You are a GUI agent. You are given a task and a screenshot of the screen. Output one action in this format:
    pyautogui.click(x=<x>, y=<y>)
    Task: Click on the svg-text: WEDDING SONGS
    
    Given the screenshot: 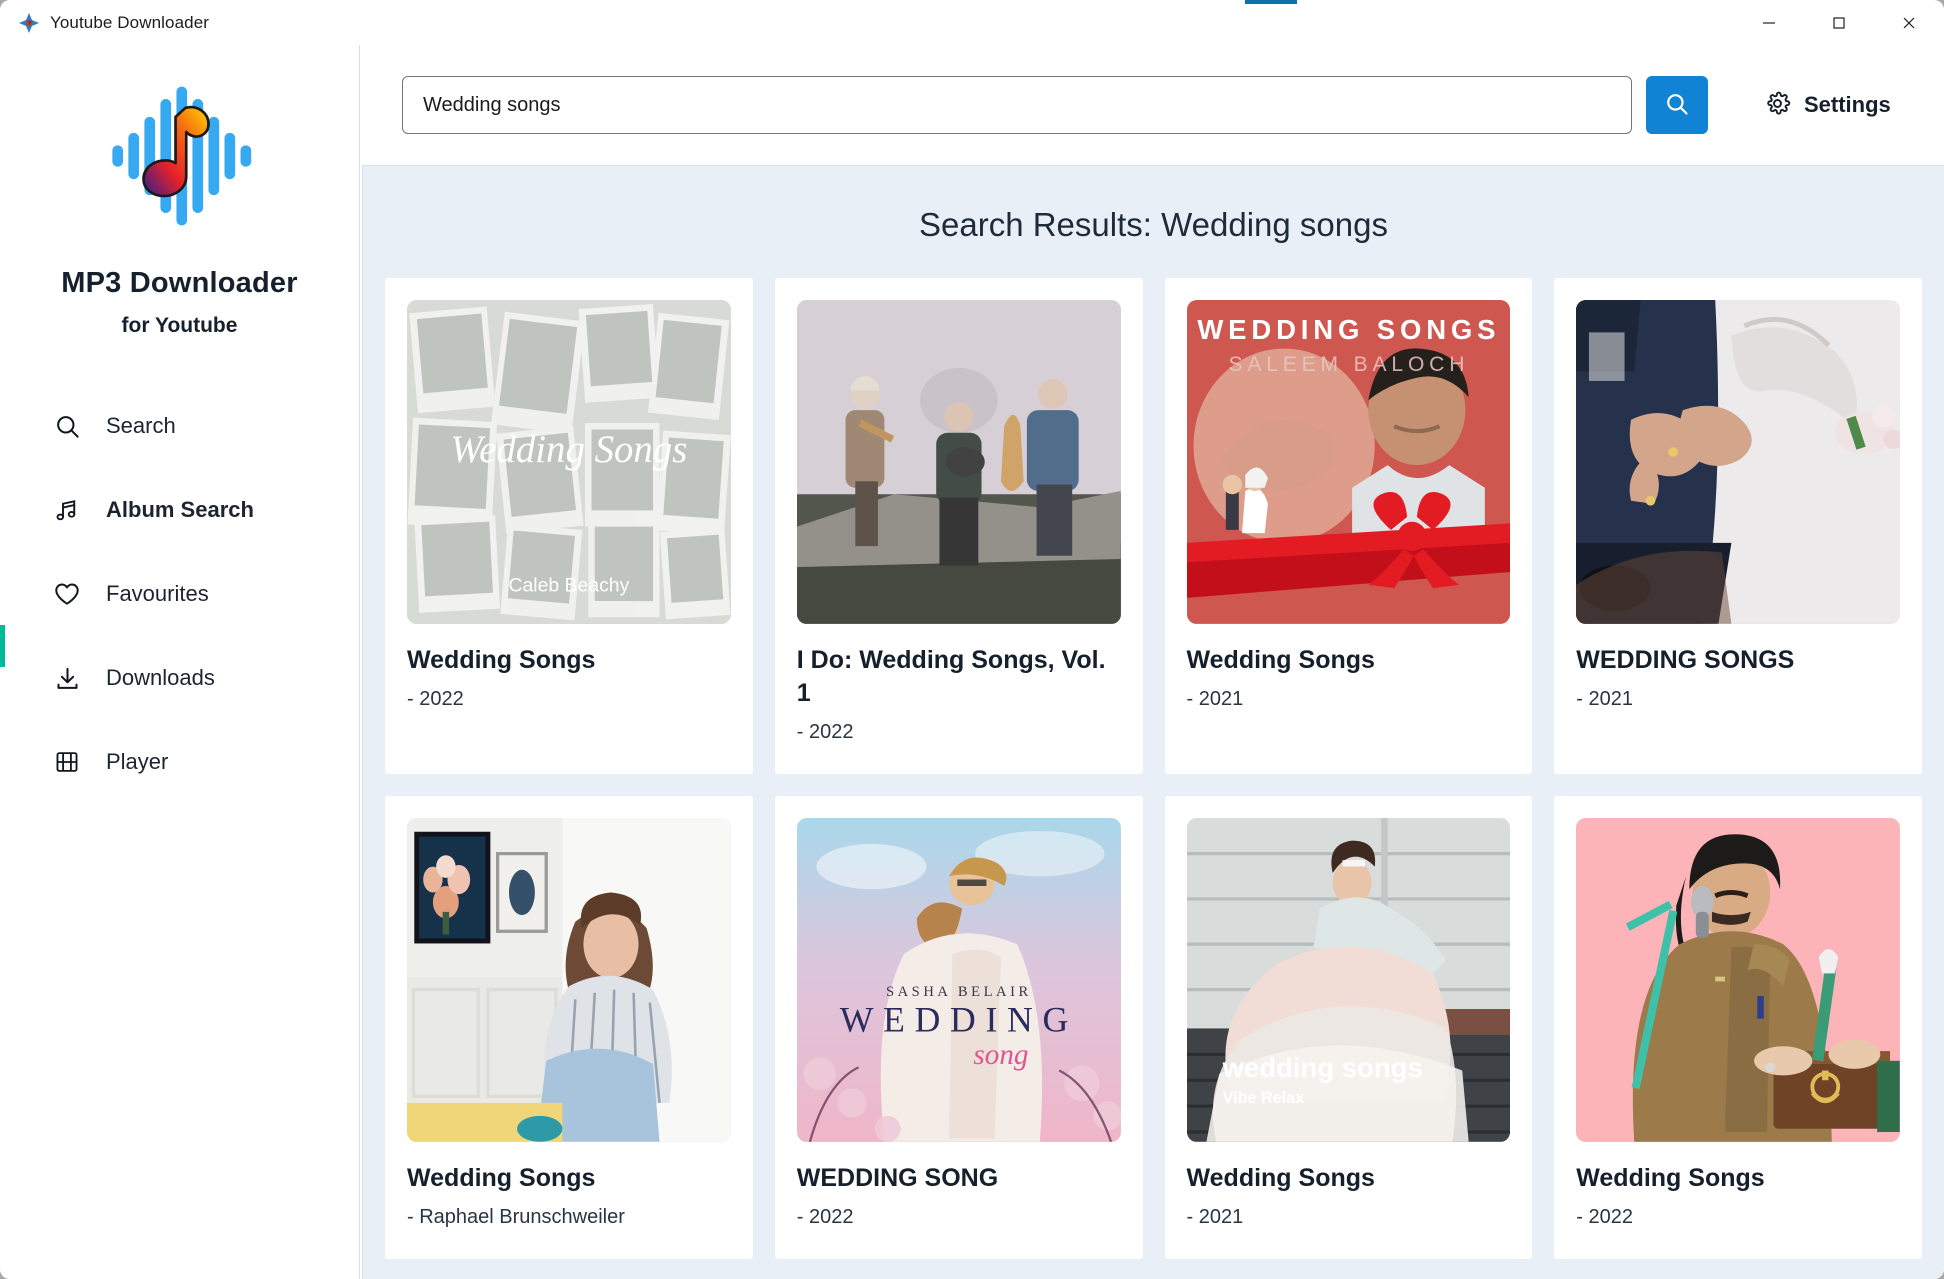 What is the action you would take?
    pyautogui.click(x=1348, y=329)
    